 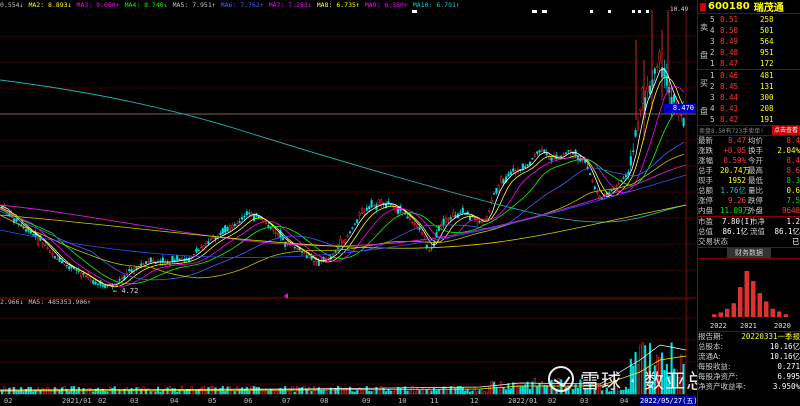 I want to click on date-axis-label: 09, so click(x=366, y=401).